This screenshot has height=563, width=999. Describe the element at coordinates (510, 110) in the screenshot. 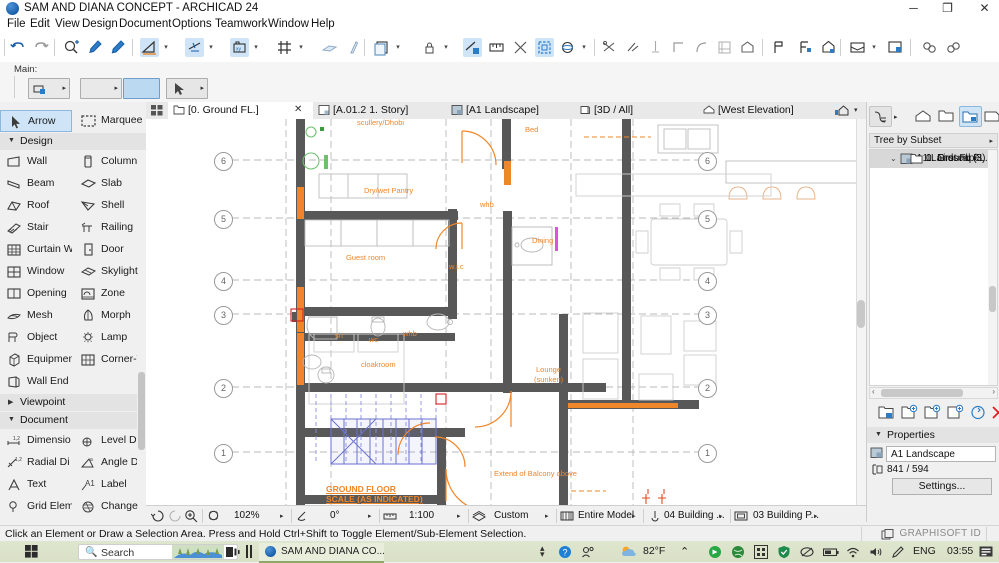

I see `tab-a1-landscape: [A1 Landscape]` at that location.